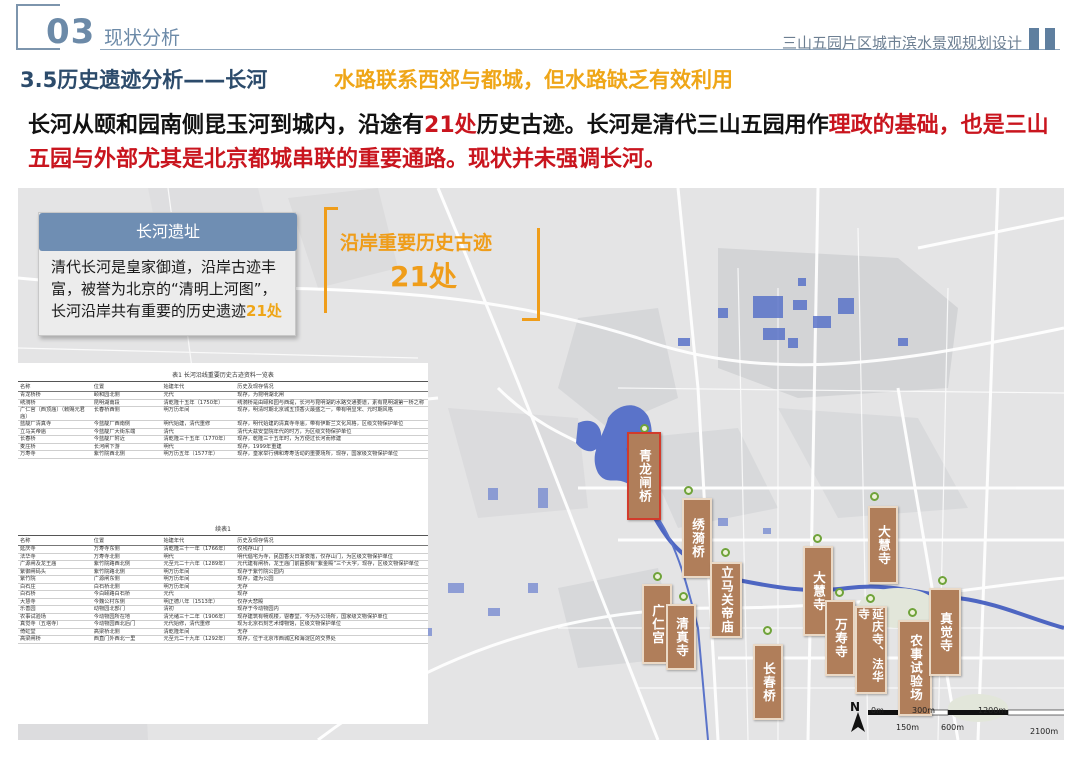 The width and height of the screenshot is (1080, 764). I want to click on table-cell: 清初, so click(198, 609).